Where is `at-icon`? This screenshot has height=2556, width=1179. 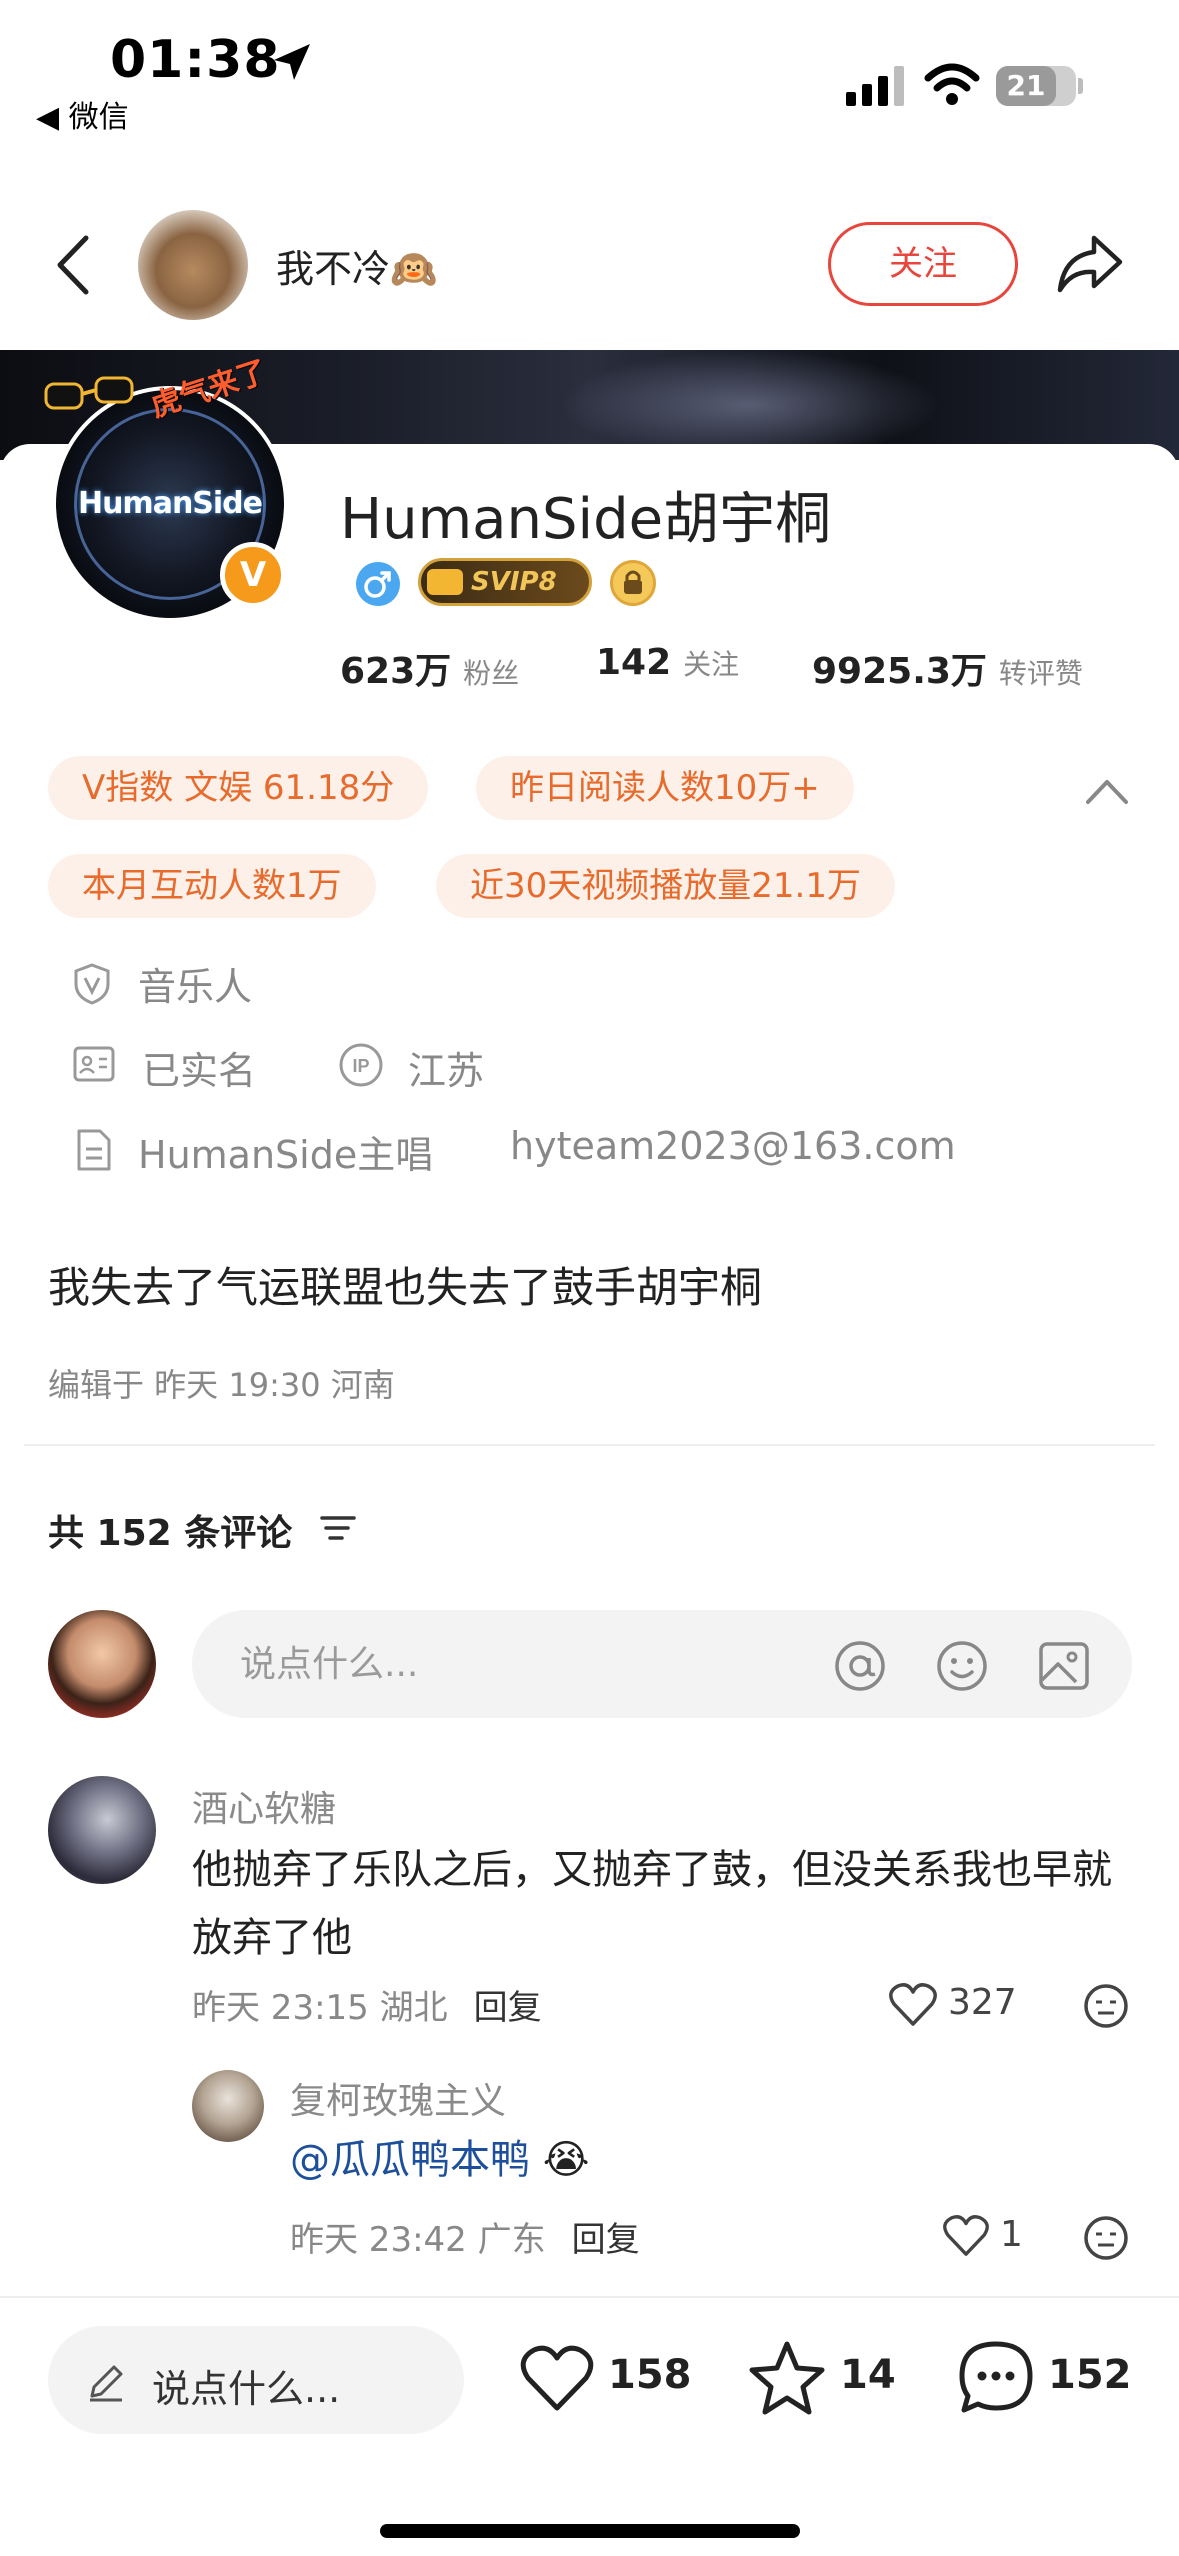
at-icon is located at coordinates (860, 1666).